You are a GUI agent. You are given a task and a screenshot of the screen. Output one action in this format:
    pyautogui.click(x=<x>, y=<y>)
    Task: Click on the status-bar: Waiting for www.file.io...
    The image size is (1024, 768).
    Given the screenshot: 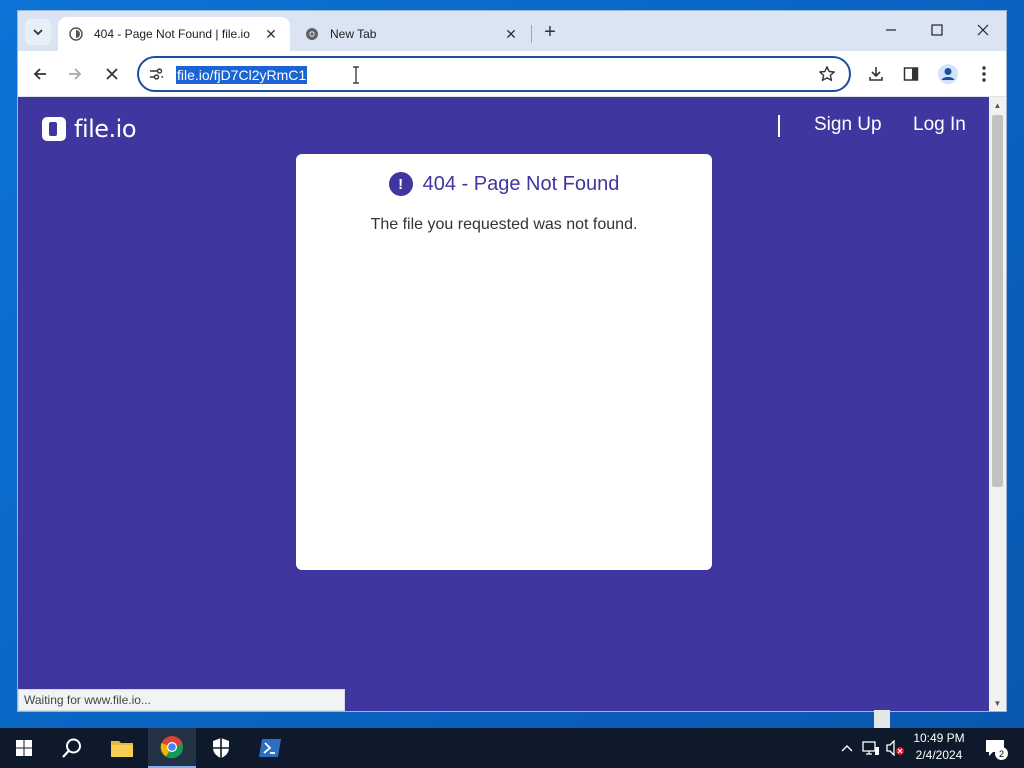 What is the action you would take?
    pyautogui.click(x=181, y=700)
    